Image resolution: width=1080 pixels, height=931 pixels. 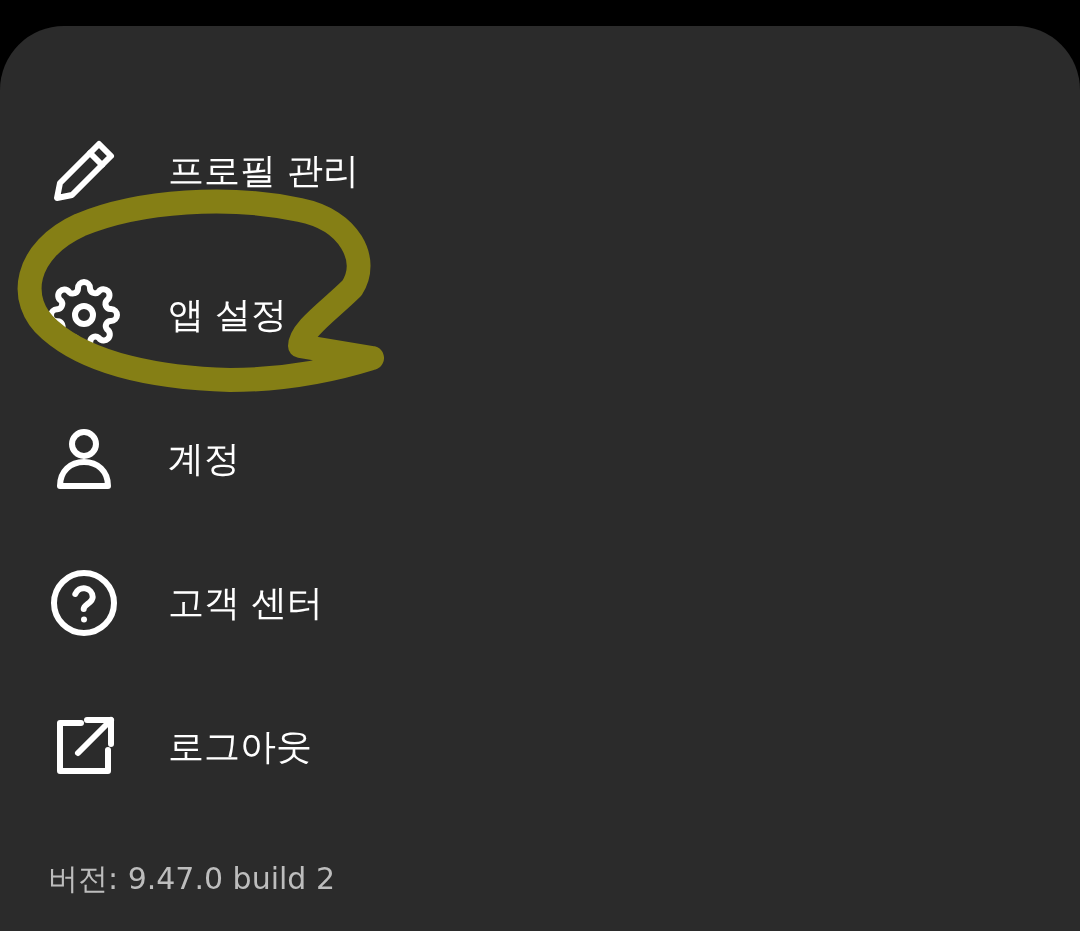 What do you see at coordinates (564, 315) in the screenshot?
I see `menu-item: 앱 설정` at bounding box center [564, 315].